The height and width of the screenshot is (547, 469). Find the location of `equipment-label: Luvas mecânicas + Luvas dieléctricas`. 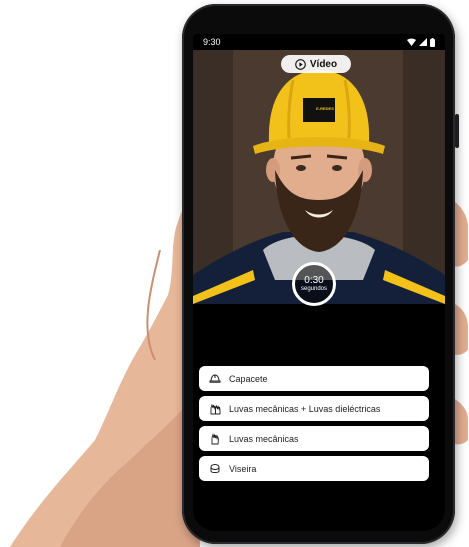

equipment-label: Luvas mecânicas + Luvas dieléctricas is located at coordinates (305, 408).